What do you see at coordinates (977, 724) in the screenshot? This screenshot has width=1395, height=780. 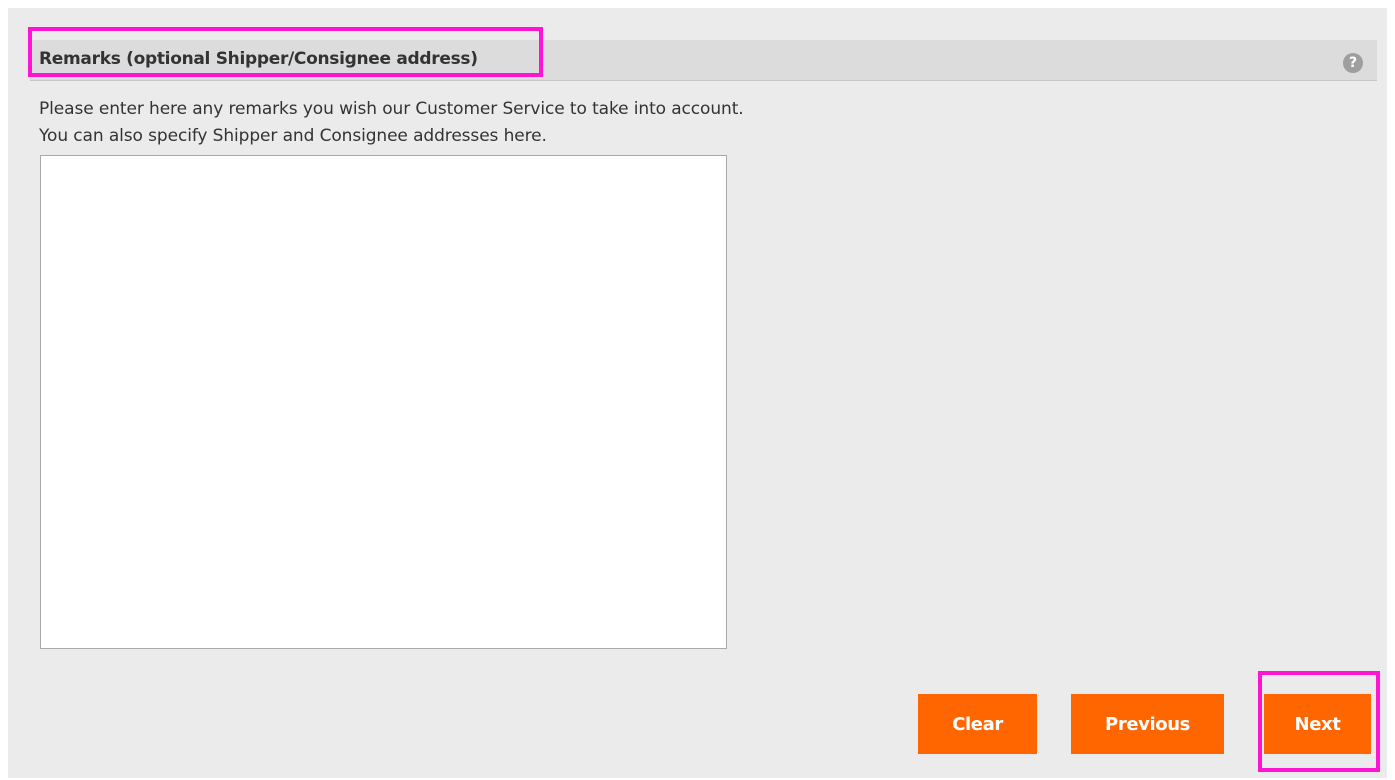 I see `clear-button: Clear` at bounding box center [977, 724].